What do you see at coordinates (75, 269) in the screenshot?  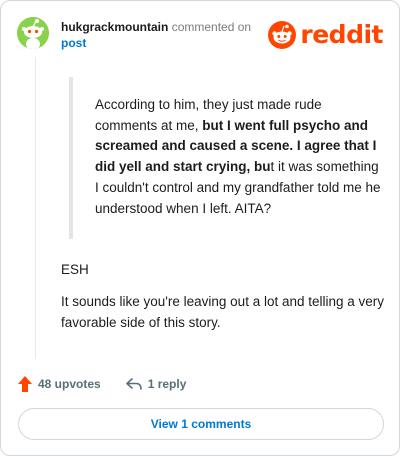 I see `comment-verdict: ESH` at bounding box center [75, 269].